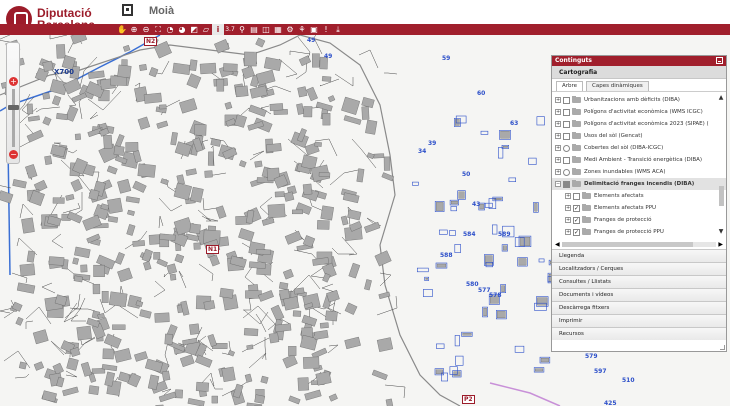 Image resolution: width=730 pixels, height=406 pixels. What do you see at coordinates (194, 29) in the screenshot?
I see `measure-icon: ◩` at bounding box center [194, 29].